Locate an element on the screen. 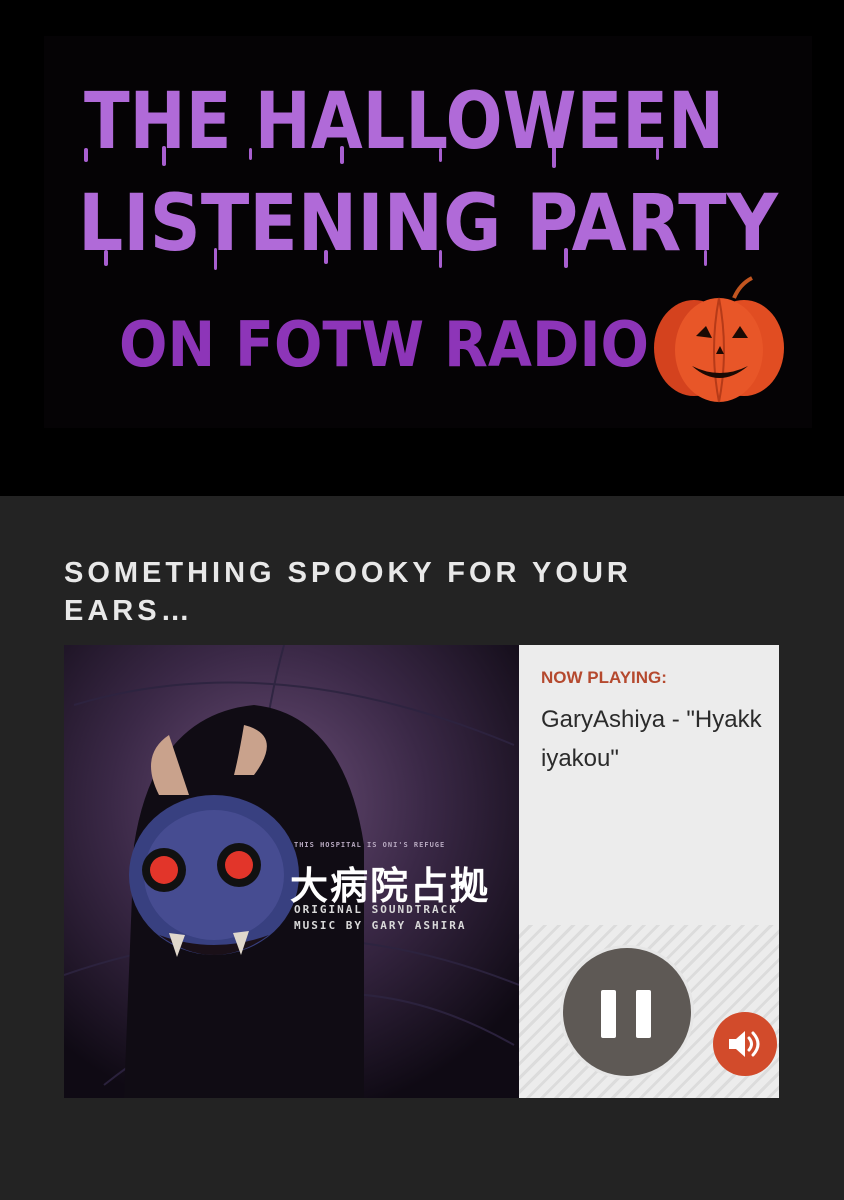  jack-o-lantern-icon is located at coordinates (719, 339).